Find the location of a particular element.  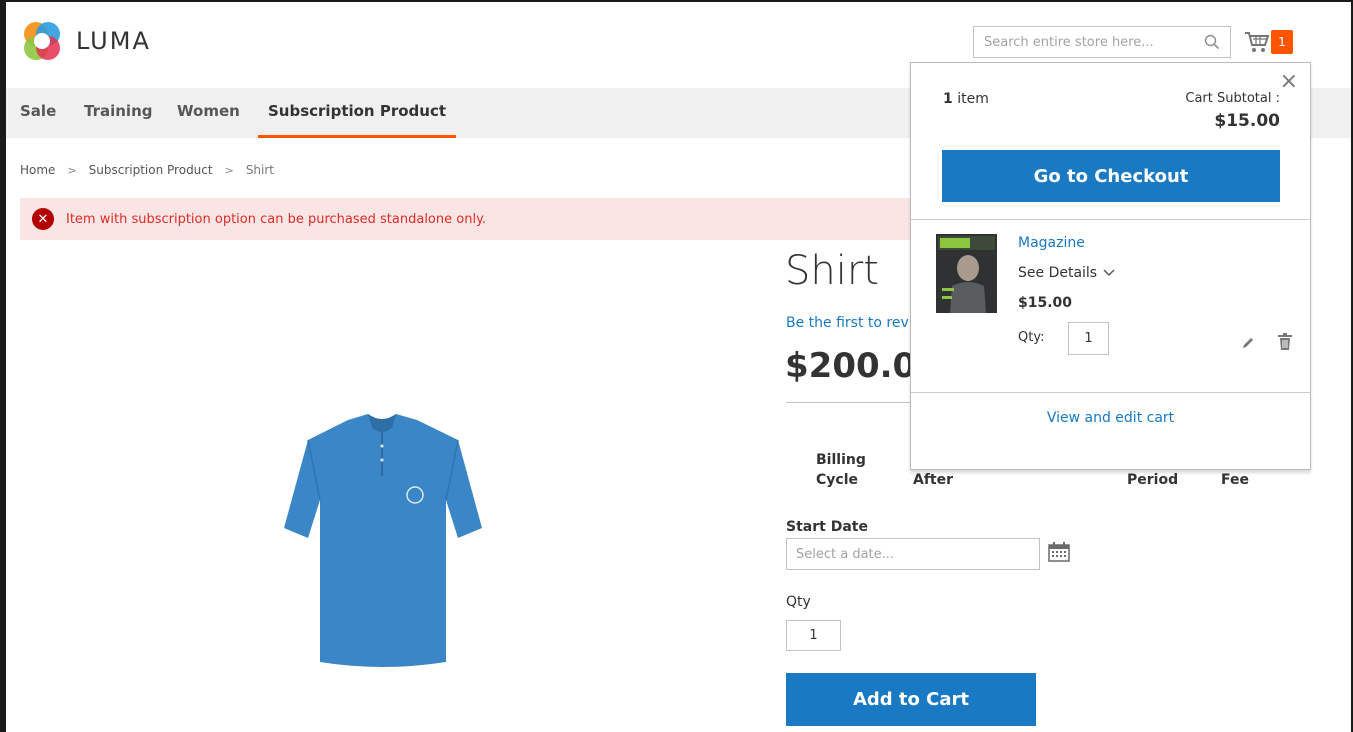

minicart-item-name: Magazine is located at coordinates (1051, 243).